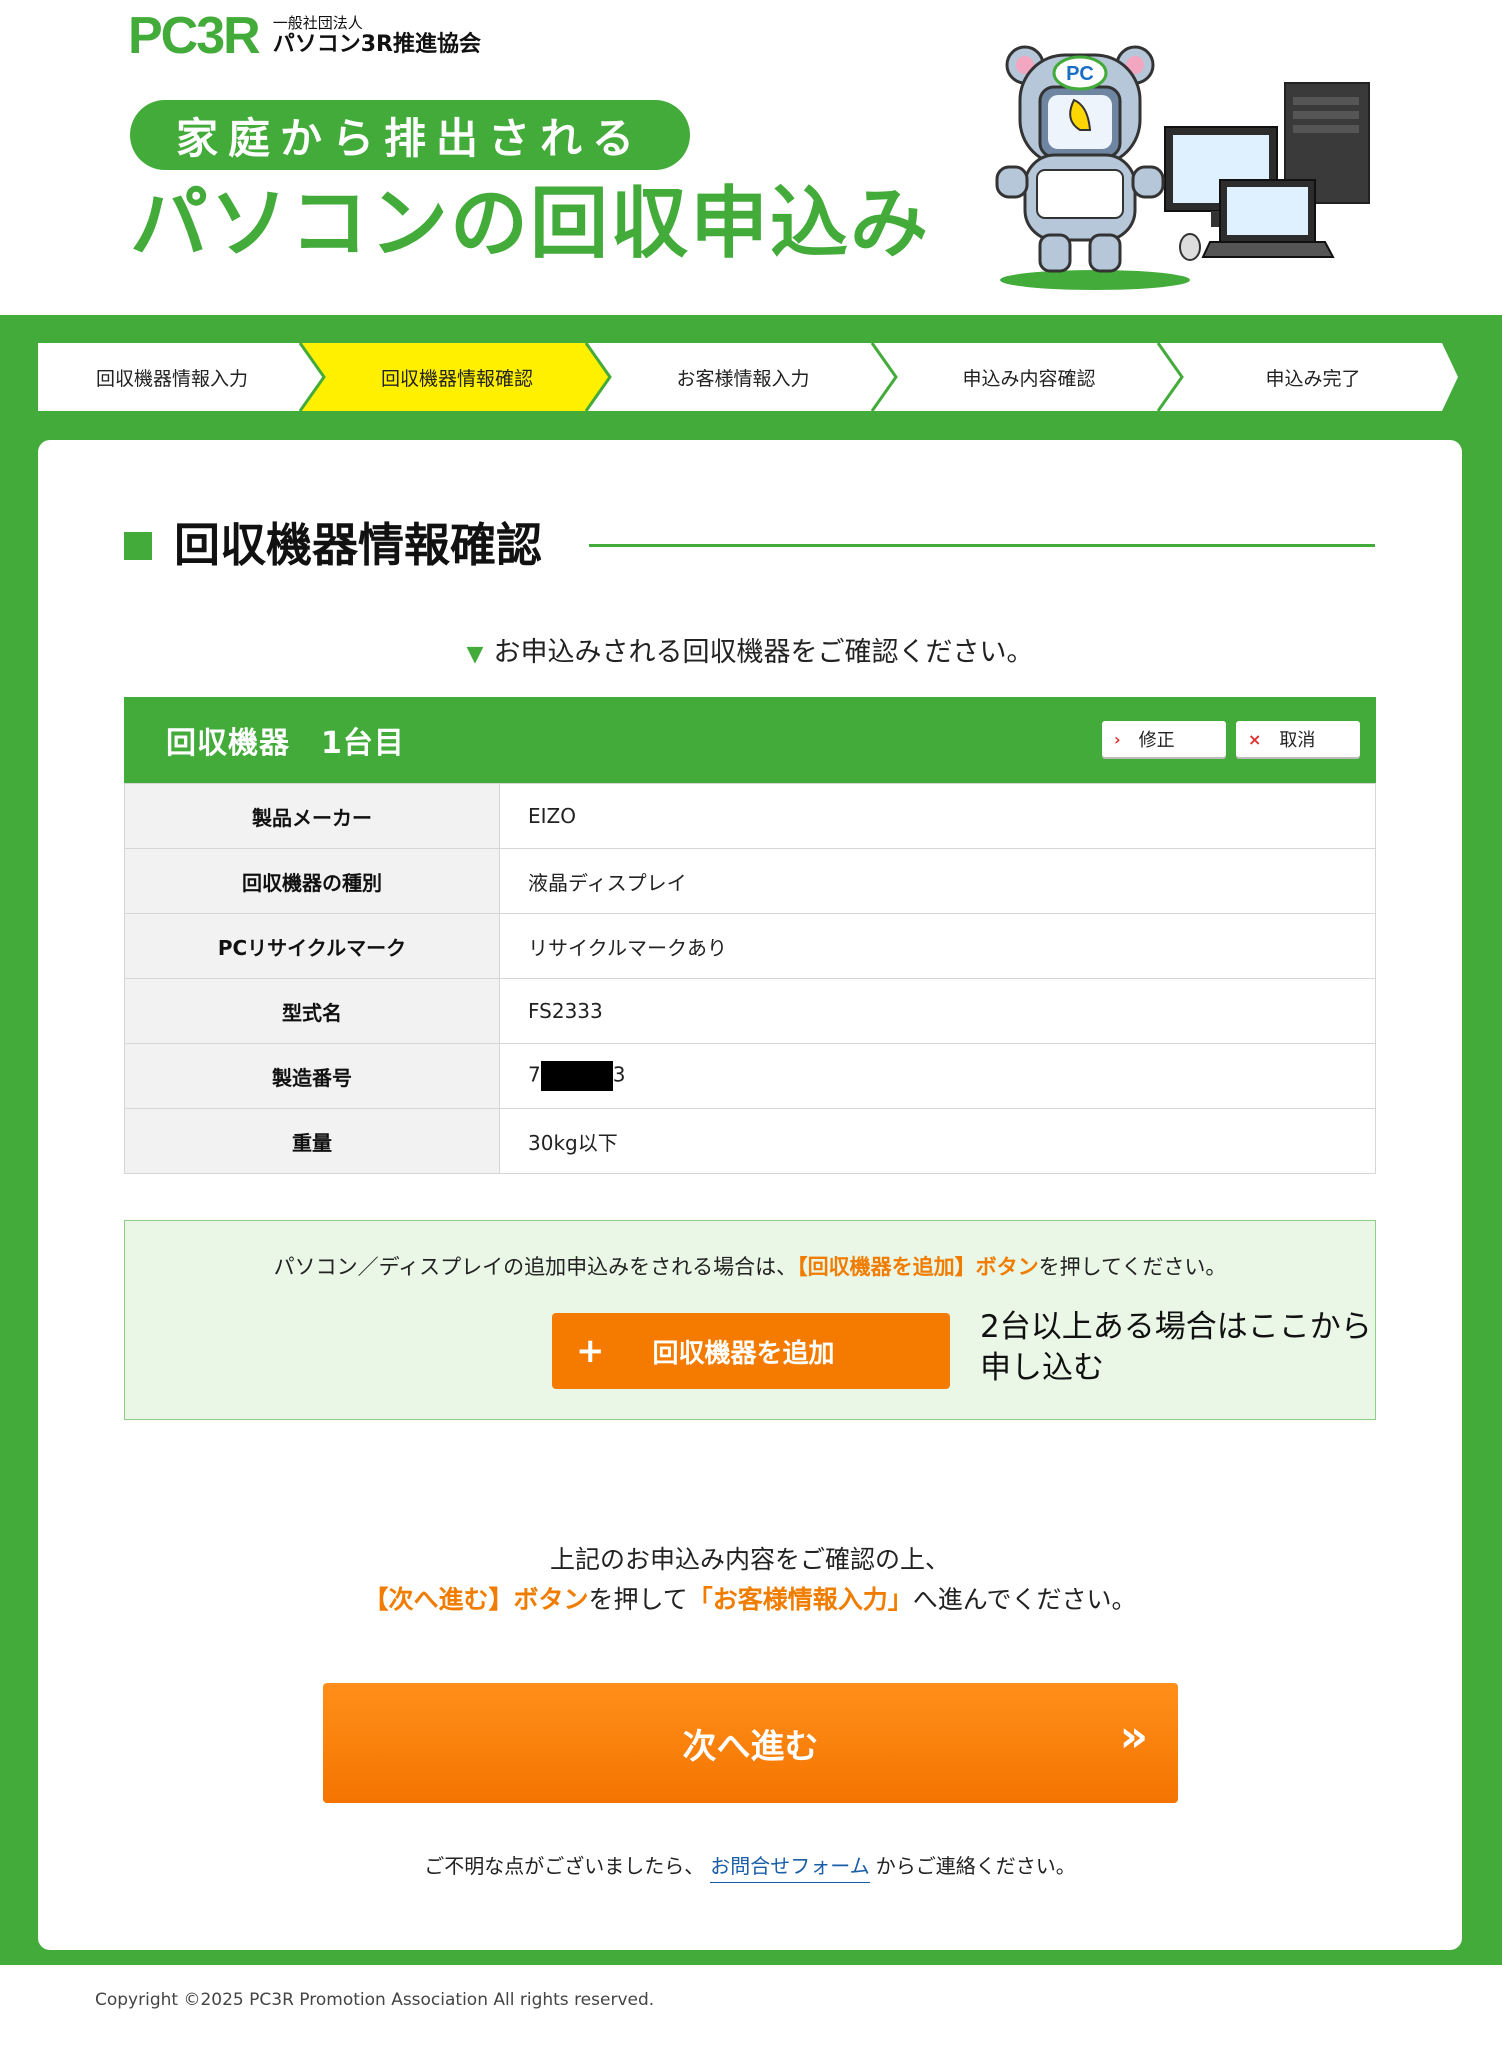 The width and height of the screenshot is (1502, 2048). What do you see at coordinates (1182, 167) in the screenshot?
I see `mascot-illustration: PC` at bounding box center [1182, 167].